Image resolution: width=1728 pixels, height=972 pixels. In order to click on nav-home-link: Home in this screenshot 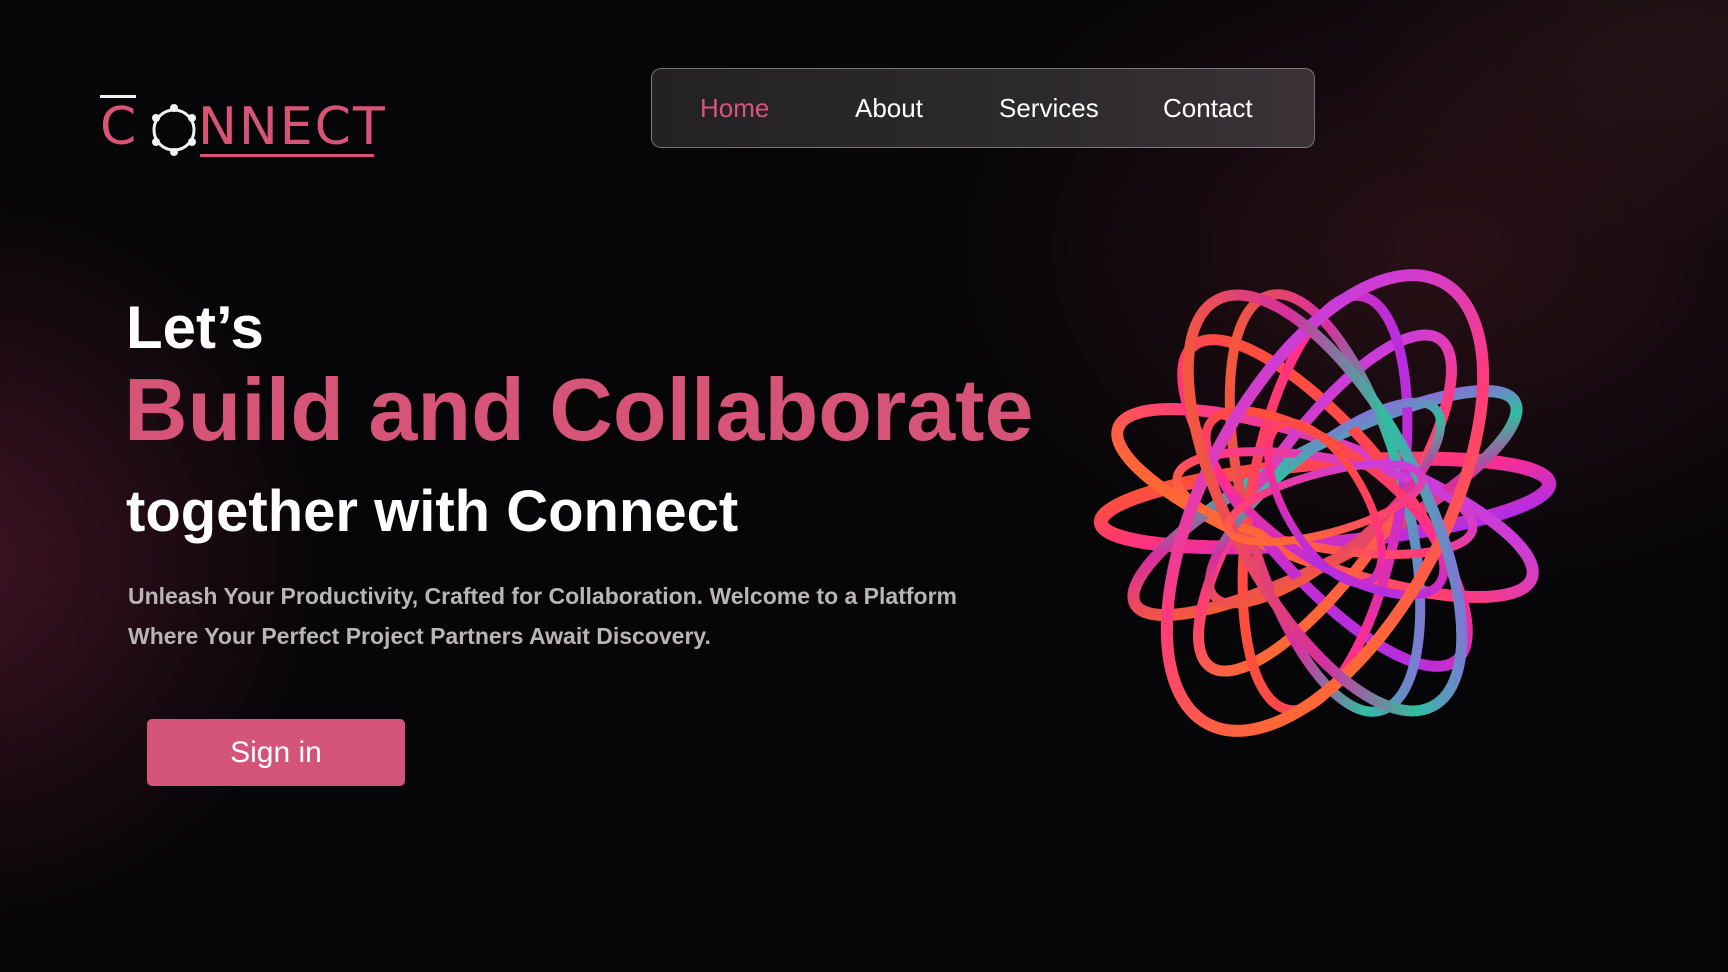, I will do `click(734, 108)`.